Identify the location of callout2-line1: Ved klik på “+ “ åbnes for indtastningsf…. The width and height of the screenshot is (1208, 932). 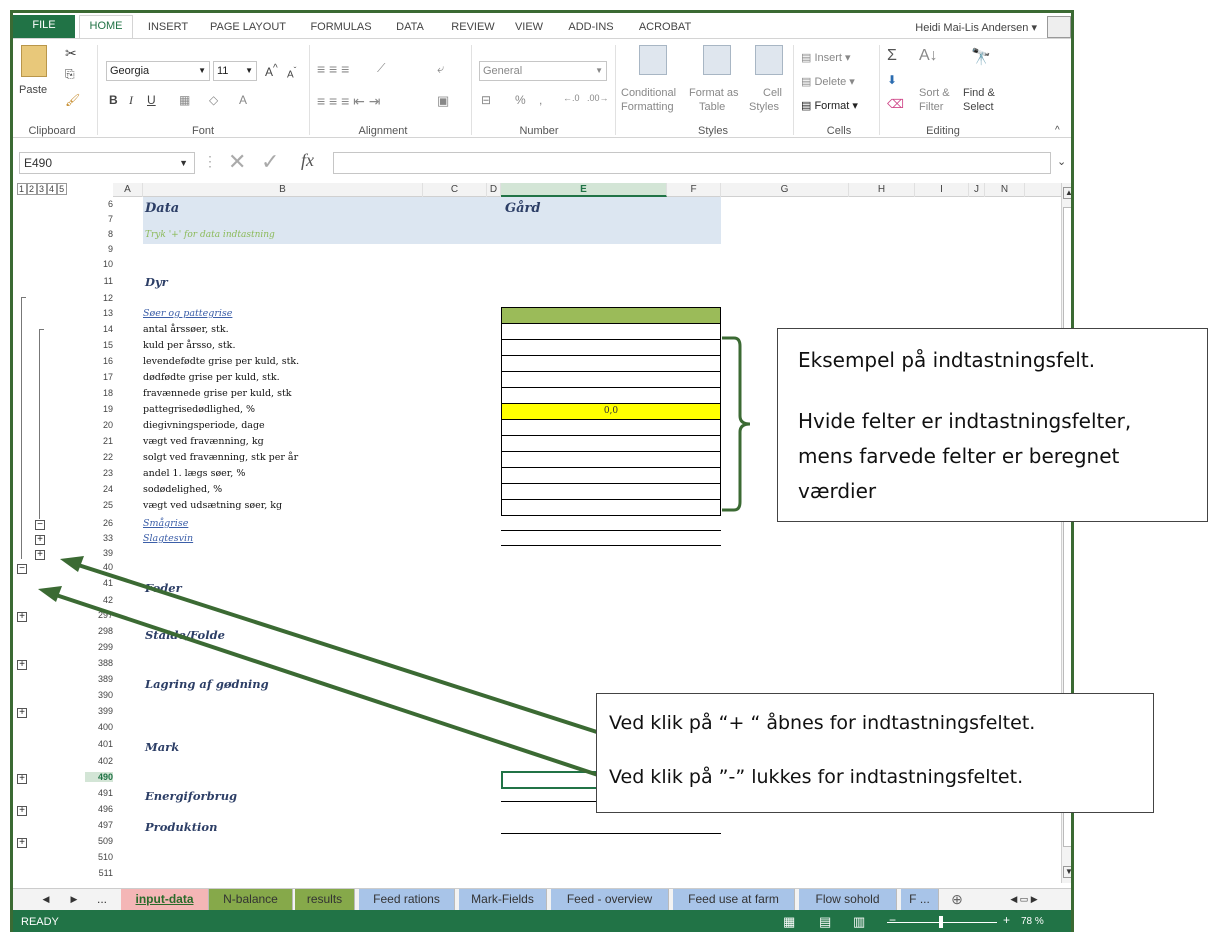
(822, 723).